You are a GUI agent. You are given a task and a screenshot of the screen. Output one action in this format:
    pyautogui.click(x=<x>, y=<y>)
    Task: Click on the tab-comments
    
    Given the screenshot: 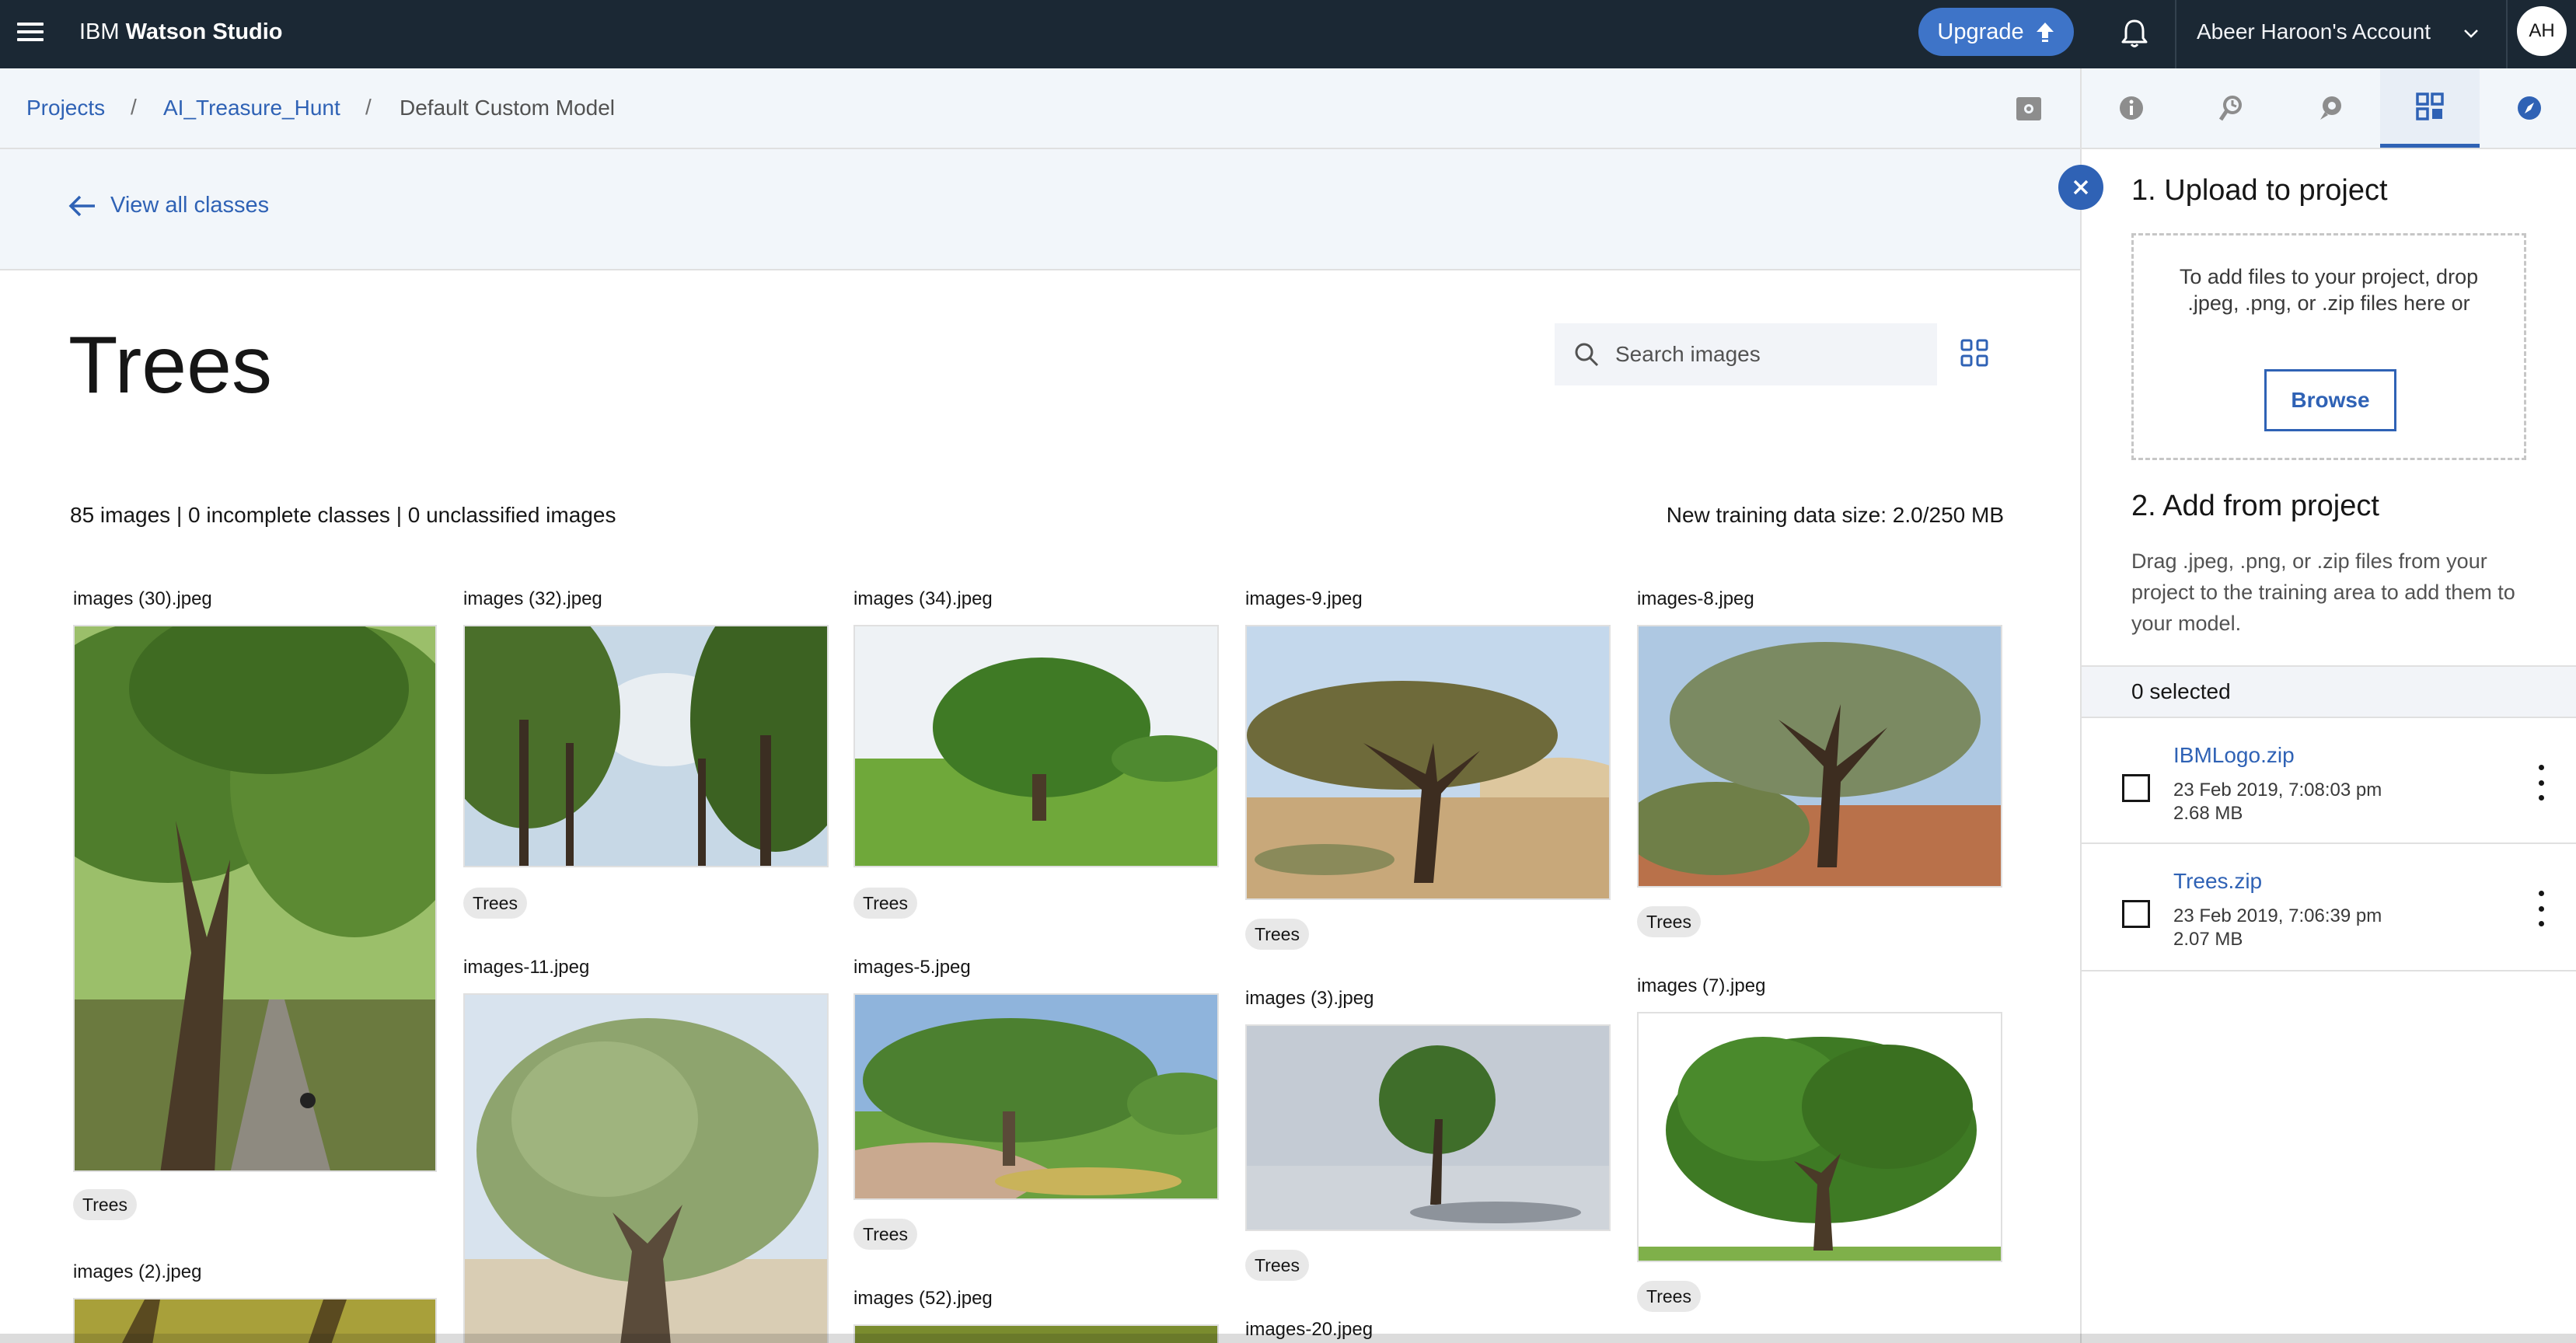 What is the action you would take?
    pyautogui.click(x=2331, y=108)
    